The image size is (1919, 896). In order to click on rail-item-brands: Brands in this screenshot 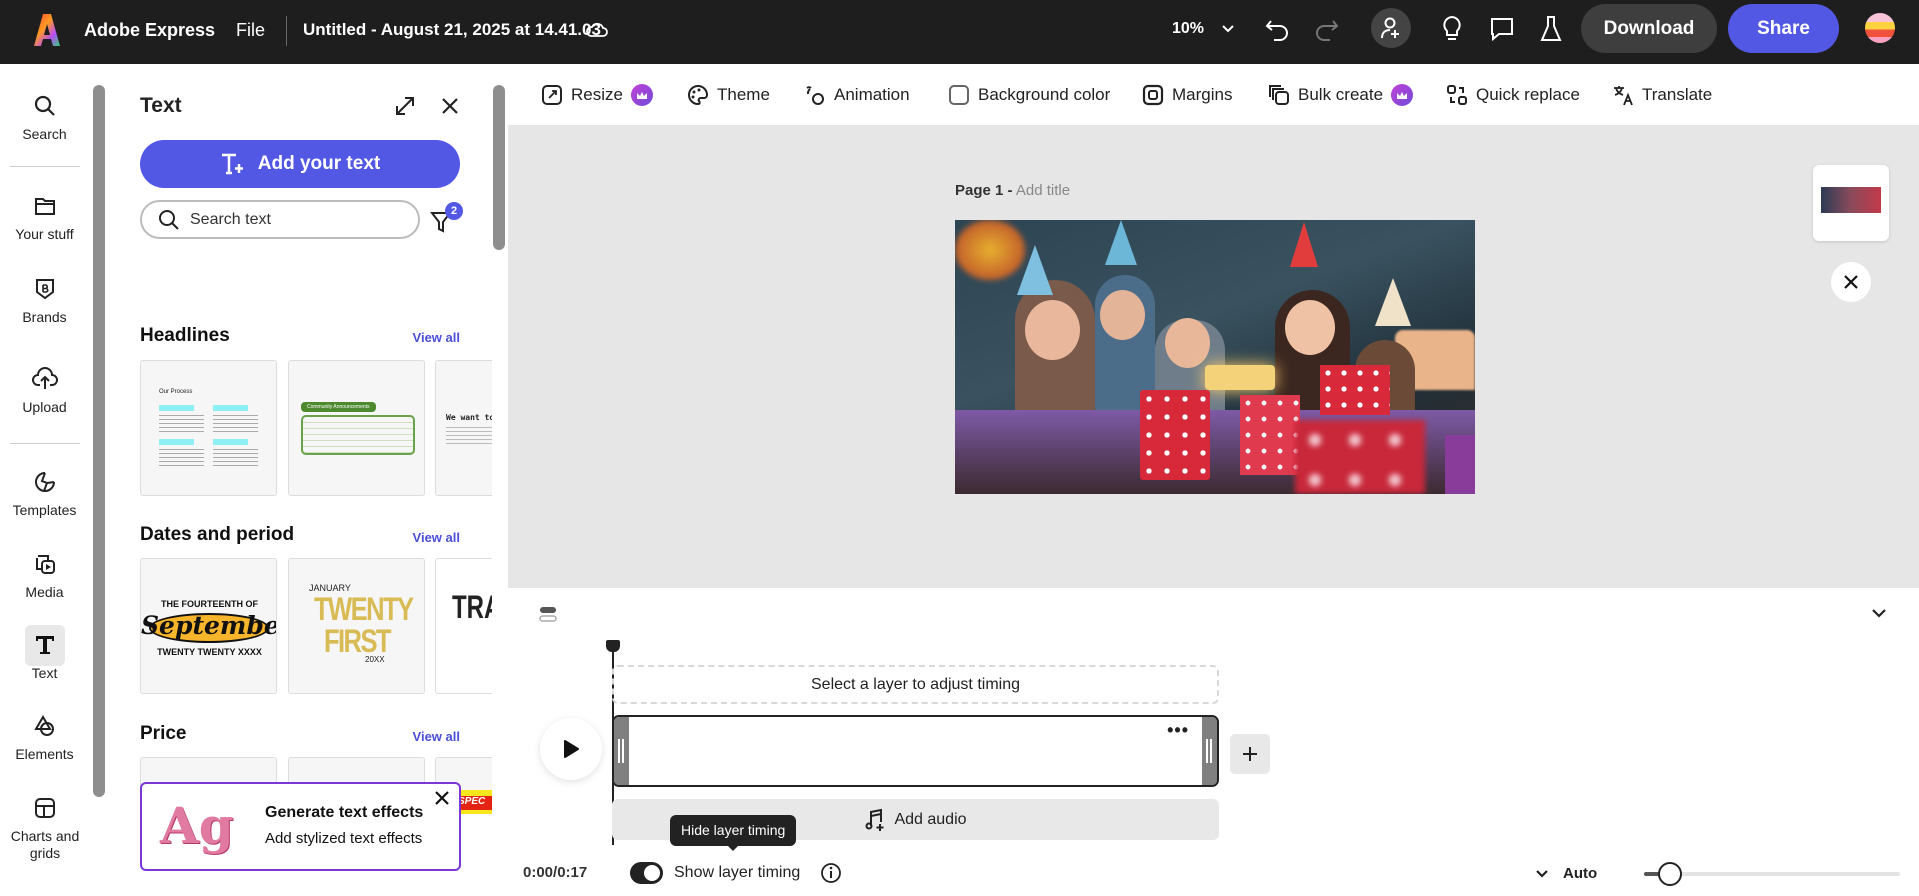, I will do `click(44, 301)`.